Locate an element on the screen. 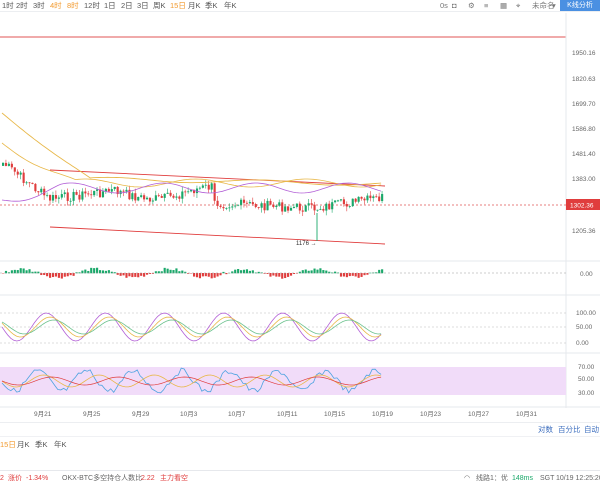 The image size is (600, 484). axis-controls: 对数 百分比 自动 is located at coordinates (300, 428).